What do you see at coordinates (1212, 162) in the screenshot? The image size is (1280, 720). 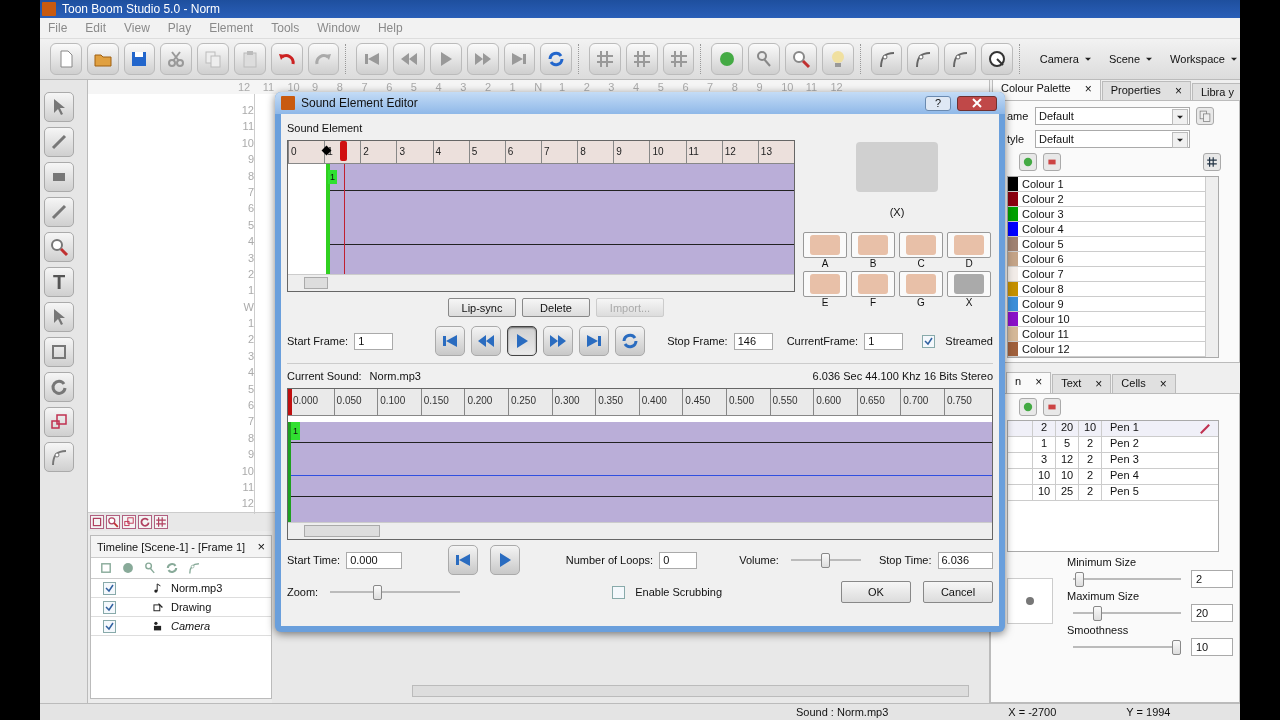 I see `grid-button` at bounding box center [1212, 162].